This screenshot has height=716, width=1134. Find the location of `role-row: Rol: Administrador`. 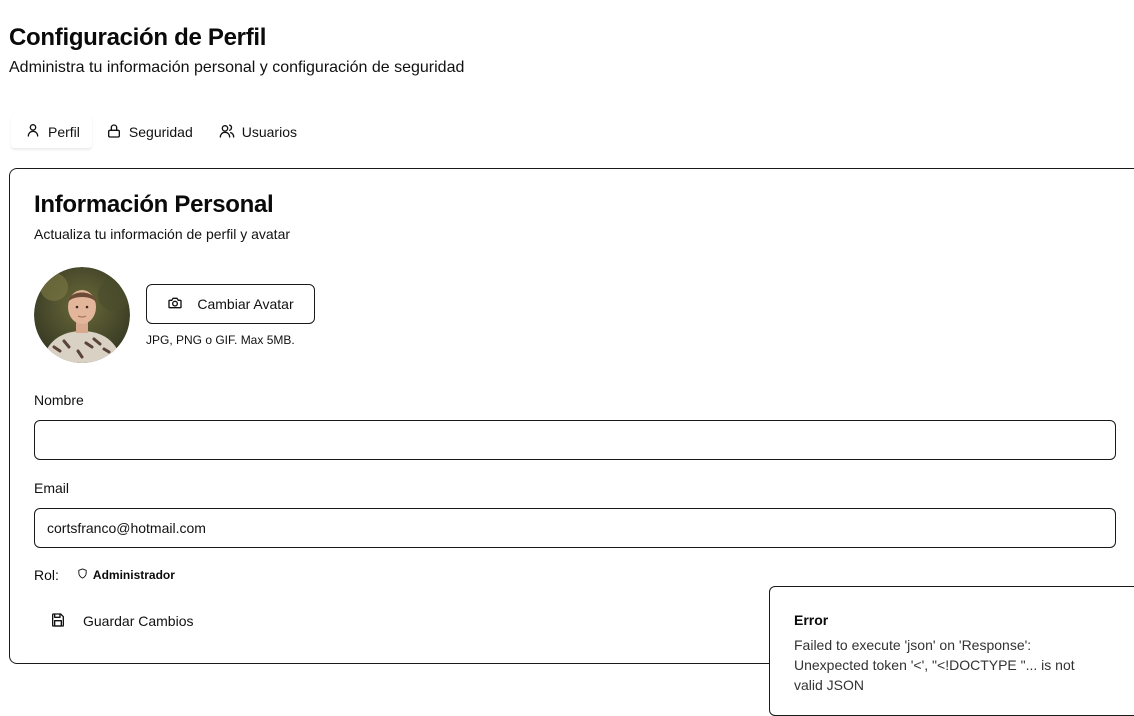

role-row: Rol: Administrador is located at coordinates (104, 575).